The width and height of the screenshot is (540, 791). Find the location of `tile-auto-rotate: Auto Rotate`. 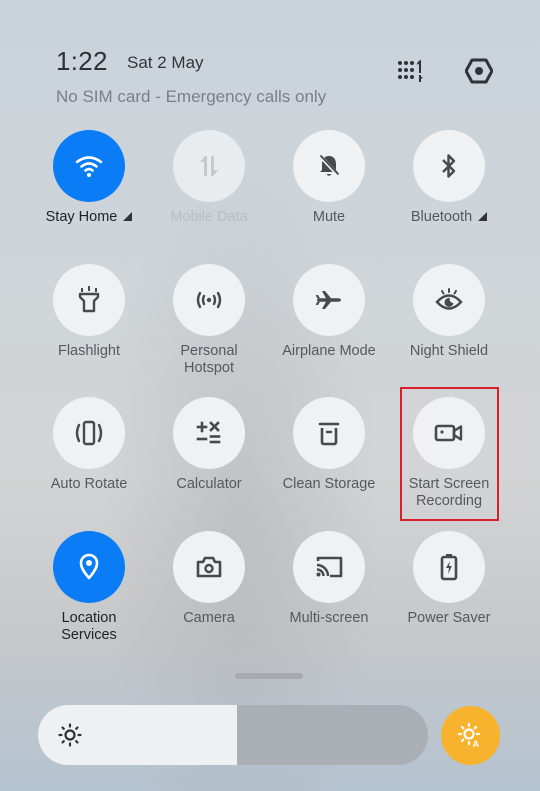

tile-auto-rotate: Auto Rotate is located at coordinates (89, 445).